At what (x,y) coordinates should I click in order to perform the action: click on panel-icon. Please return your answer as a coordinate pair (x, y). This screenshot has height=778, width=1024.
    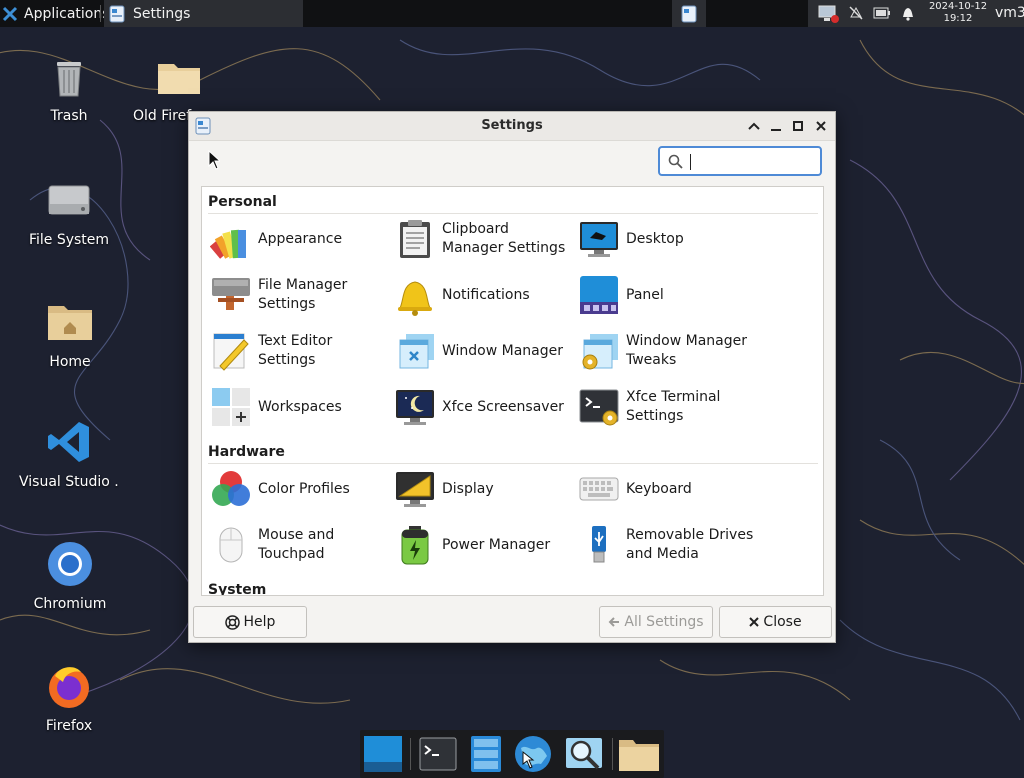
    Looking at the image, I should click on (599, 295).